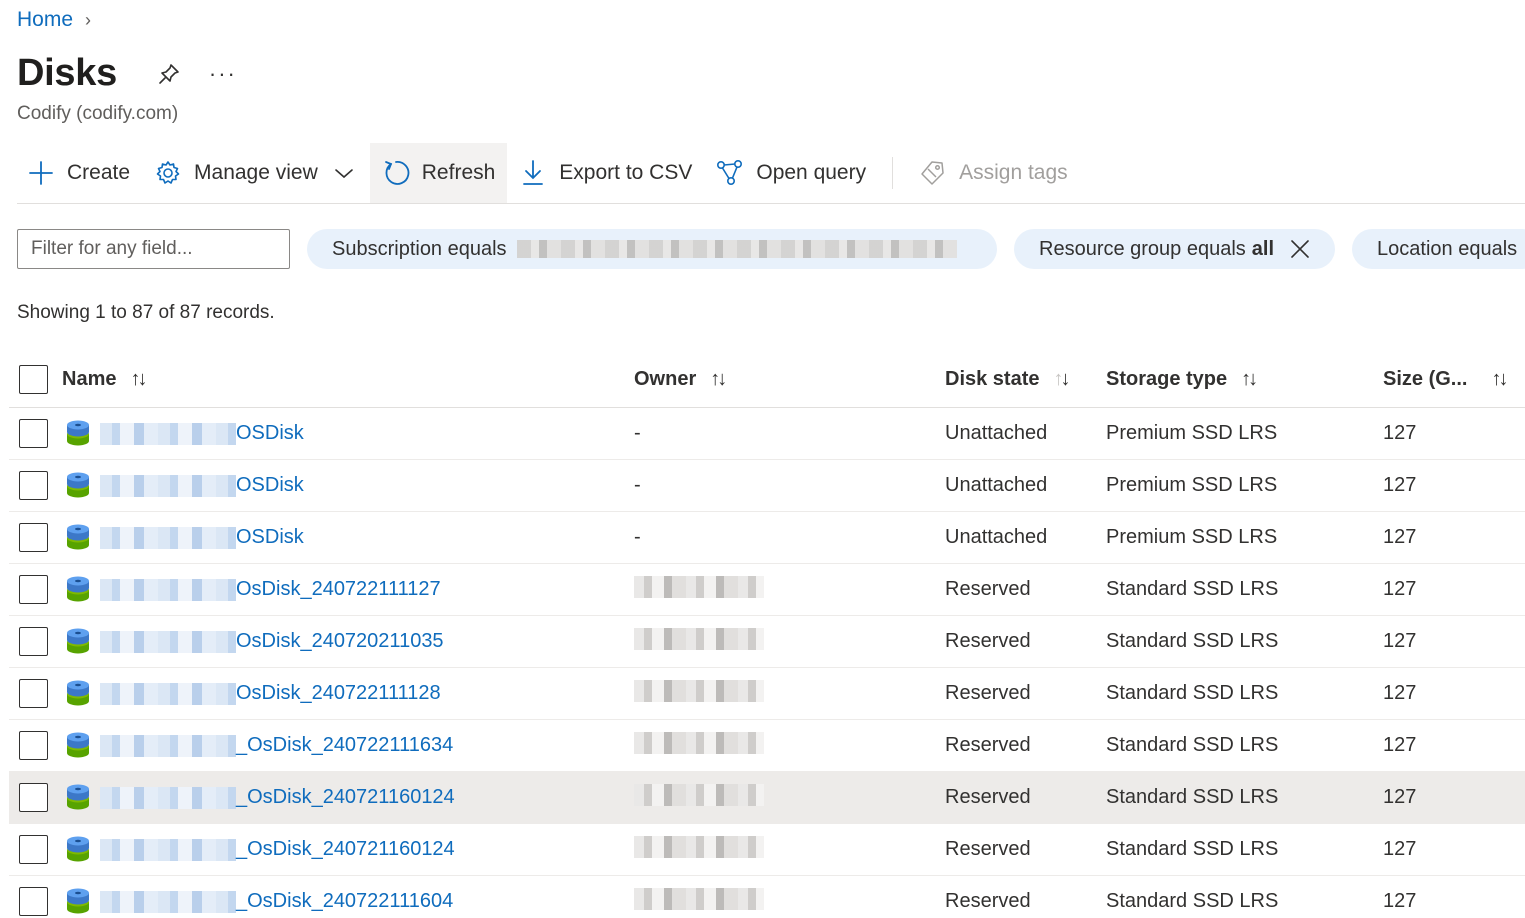 The image size is (1525, 918). I want to click on records-count: Showing 1 to 87 of 87 records., so click(146, 312).